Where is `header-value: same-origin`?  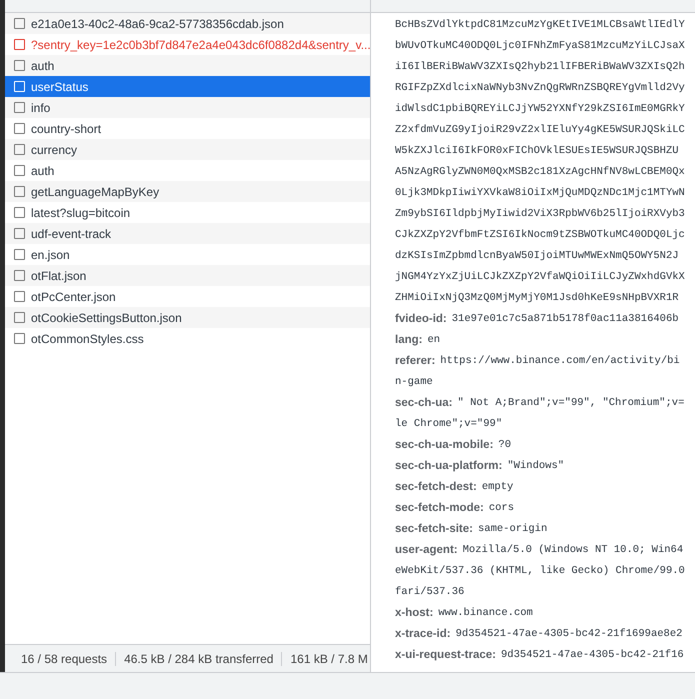
header-value: same-origin is located at coordinates (513, 528).